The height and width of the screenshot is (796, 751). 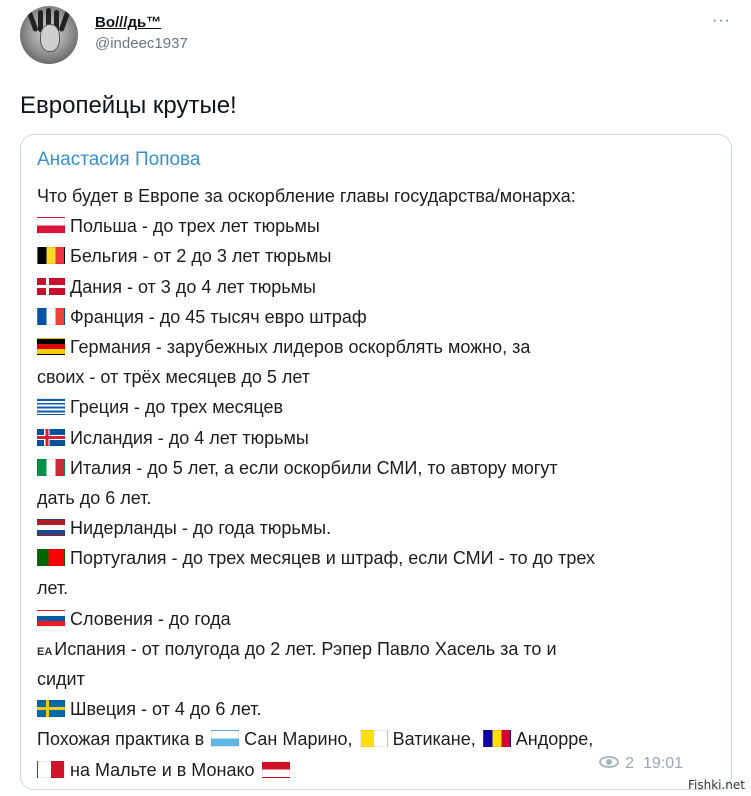 What do you see at coordinates (166, 709) in the screenshot?
I see `quote-line-text: Швеция - от 4 до 6 лет.` at bounding box center [166, 709].